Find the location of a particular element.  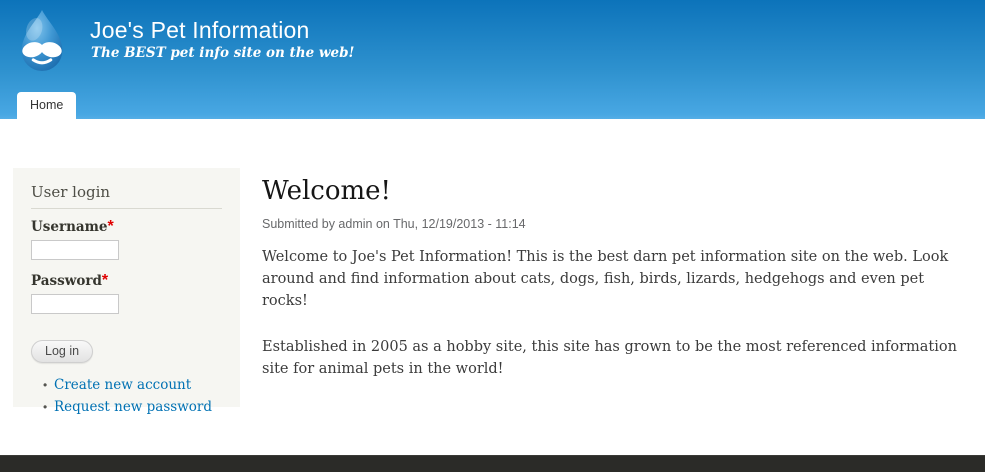

password-input is located at coordinates (75, 304).